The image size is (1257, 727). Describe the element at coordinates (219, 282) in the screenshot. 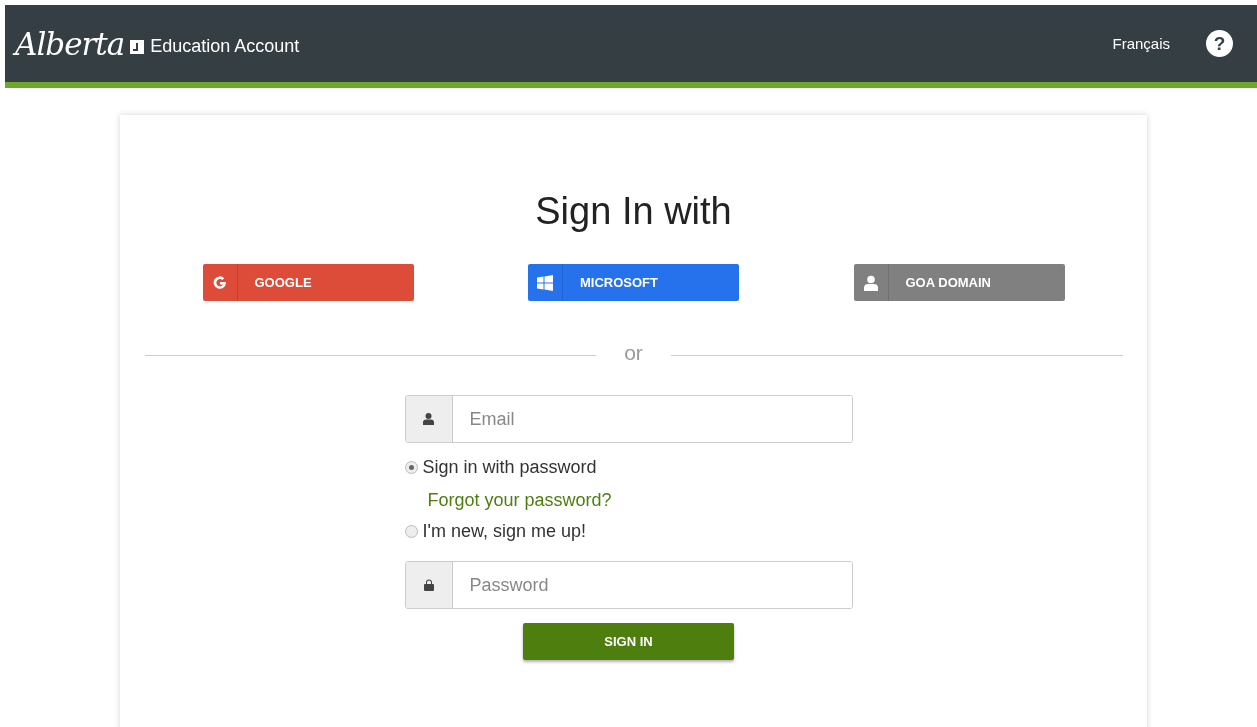

I see `g-letter-icon` at that location.